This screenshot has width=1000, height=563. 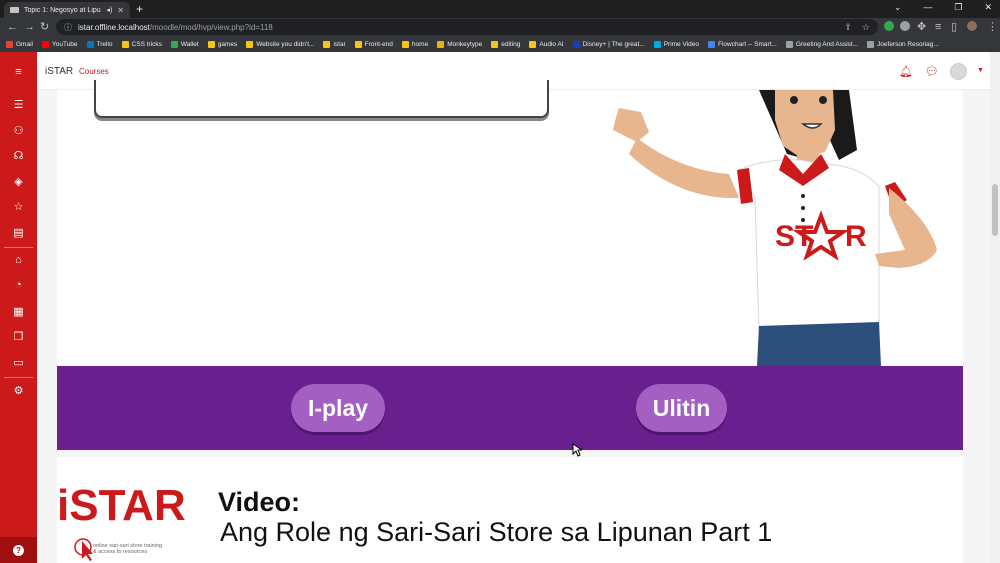 What do you see at coordinates (848, 27) in the screenshot?
I see `share-icon: ⇪` at bounding box center [848, 27].